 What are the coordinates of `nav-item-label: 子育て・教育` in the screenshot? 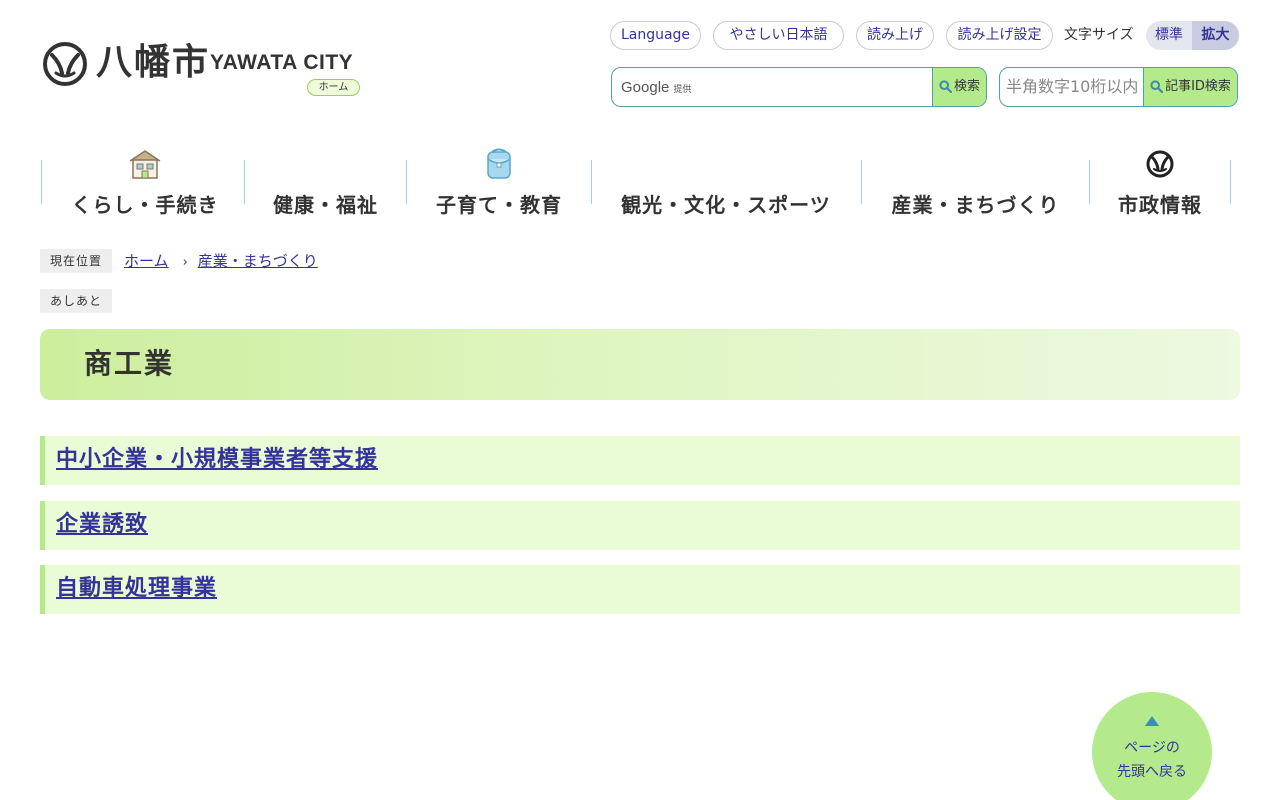 It's located at (499, 205).